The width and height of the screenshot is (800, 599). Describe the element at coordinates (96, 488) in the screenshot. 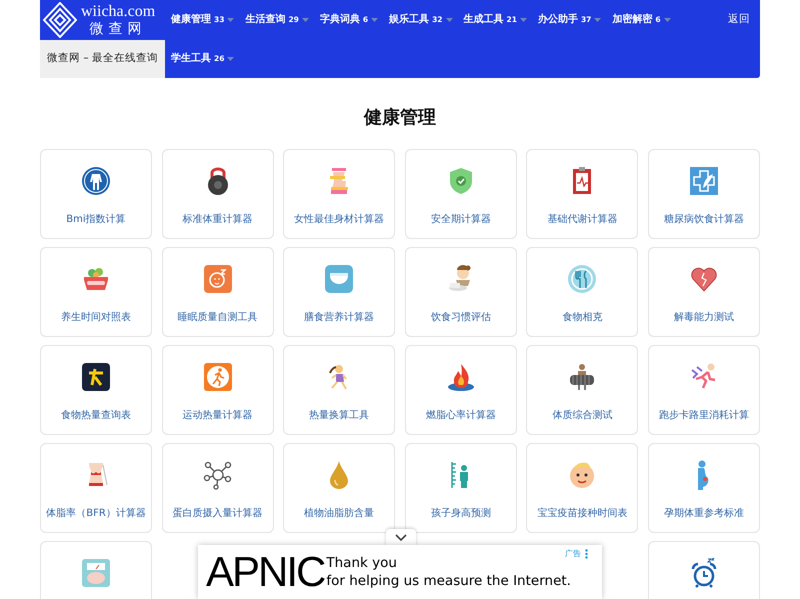

I see `tool-card: 体脂率（BFR）计算器` at that location.